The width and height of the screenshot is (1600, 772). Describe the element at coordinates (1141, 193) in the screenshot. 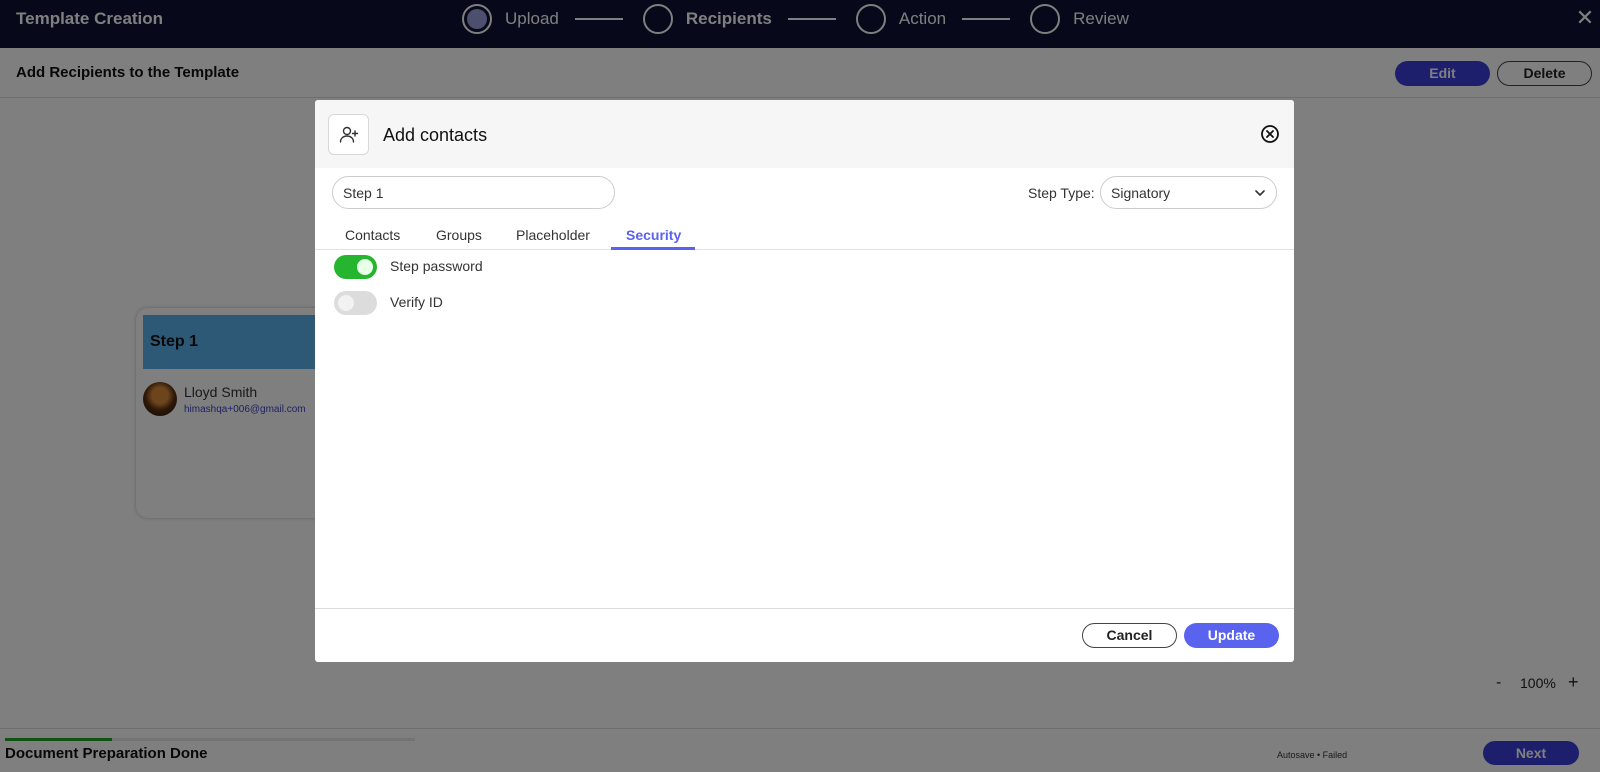

I see `step-type-value: Signatory` at that location.